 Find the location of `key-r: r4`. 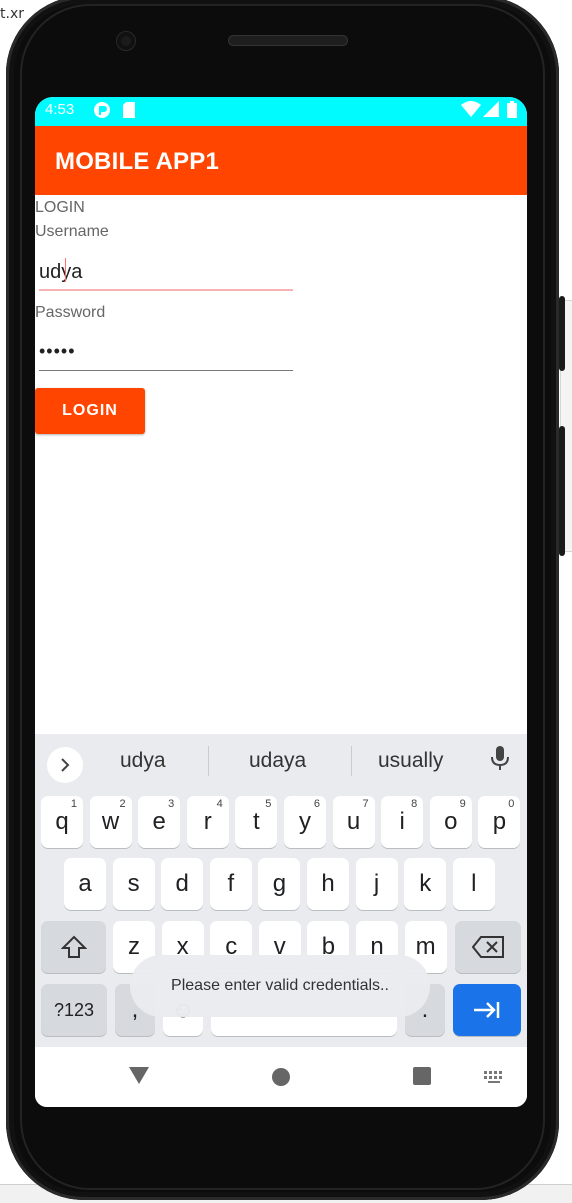

key-r: r4 is located at coordinates (207, 822).